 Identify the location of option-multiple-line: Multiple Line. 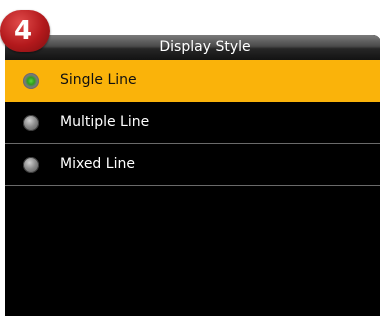
(192, 123).